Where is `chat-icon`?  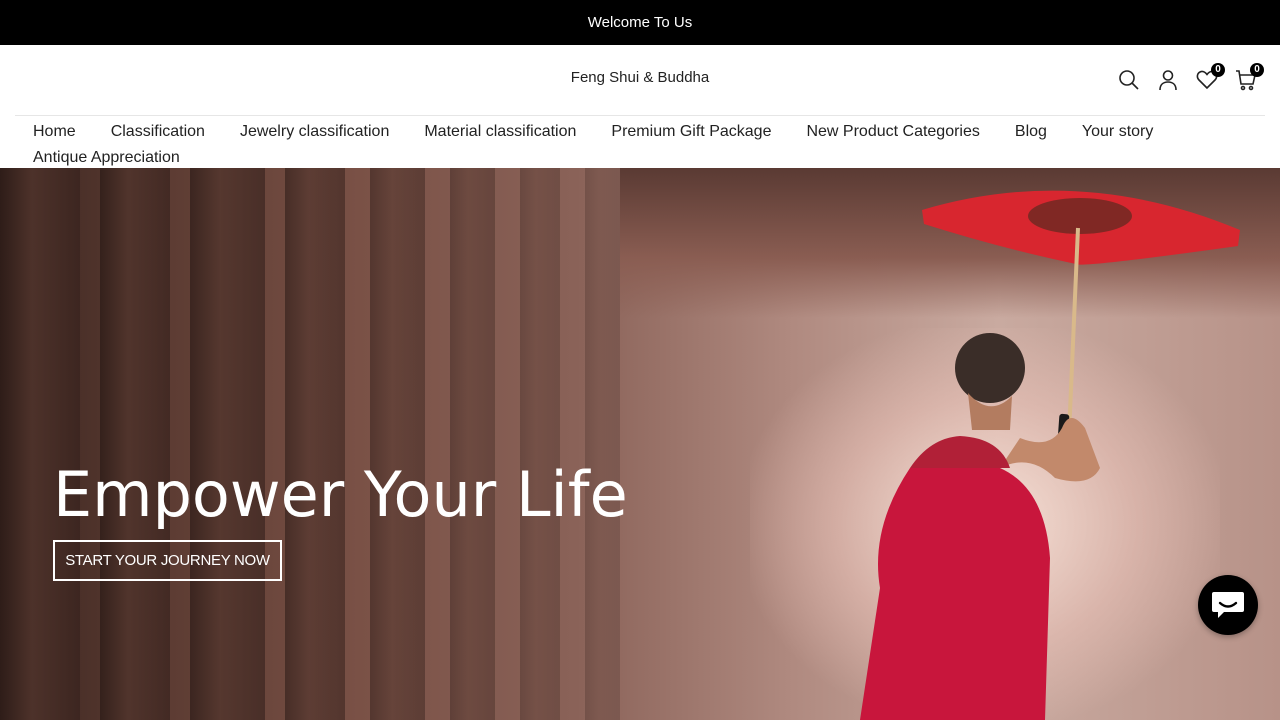
chat-icon is located at coordinates (1228, 605).